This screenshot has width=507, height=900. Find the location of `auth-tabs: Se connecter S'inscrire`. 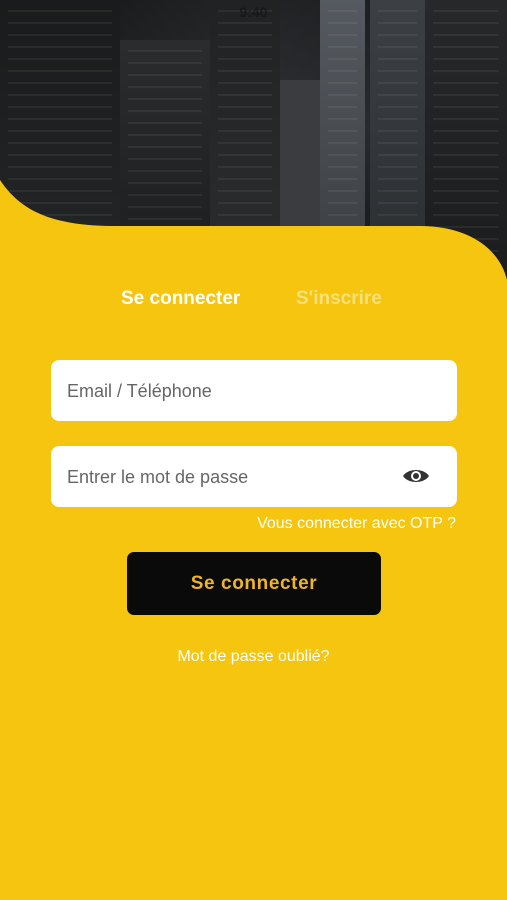

auth-tabs: Se connecter S'inscrire is located at coordinates (253, 302).